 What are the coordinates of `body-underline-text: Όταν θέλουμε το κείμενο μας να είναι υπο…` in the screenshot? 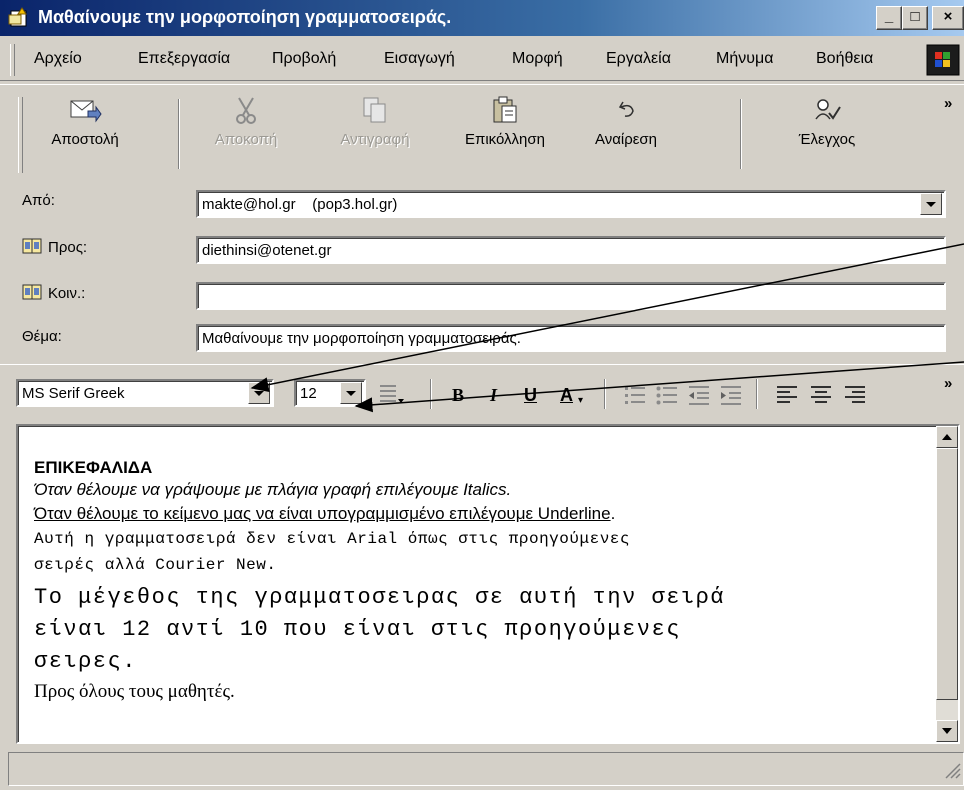 It's located at (322, 513).